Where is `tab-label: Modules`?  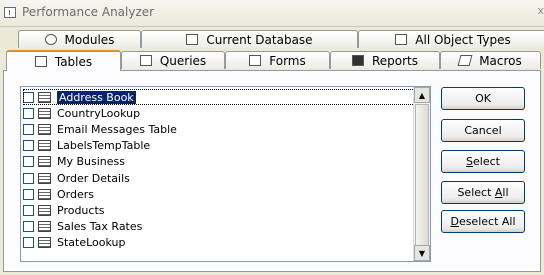
tab-label: Modules is located at coordinates (89, 39).